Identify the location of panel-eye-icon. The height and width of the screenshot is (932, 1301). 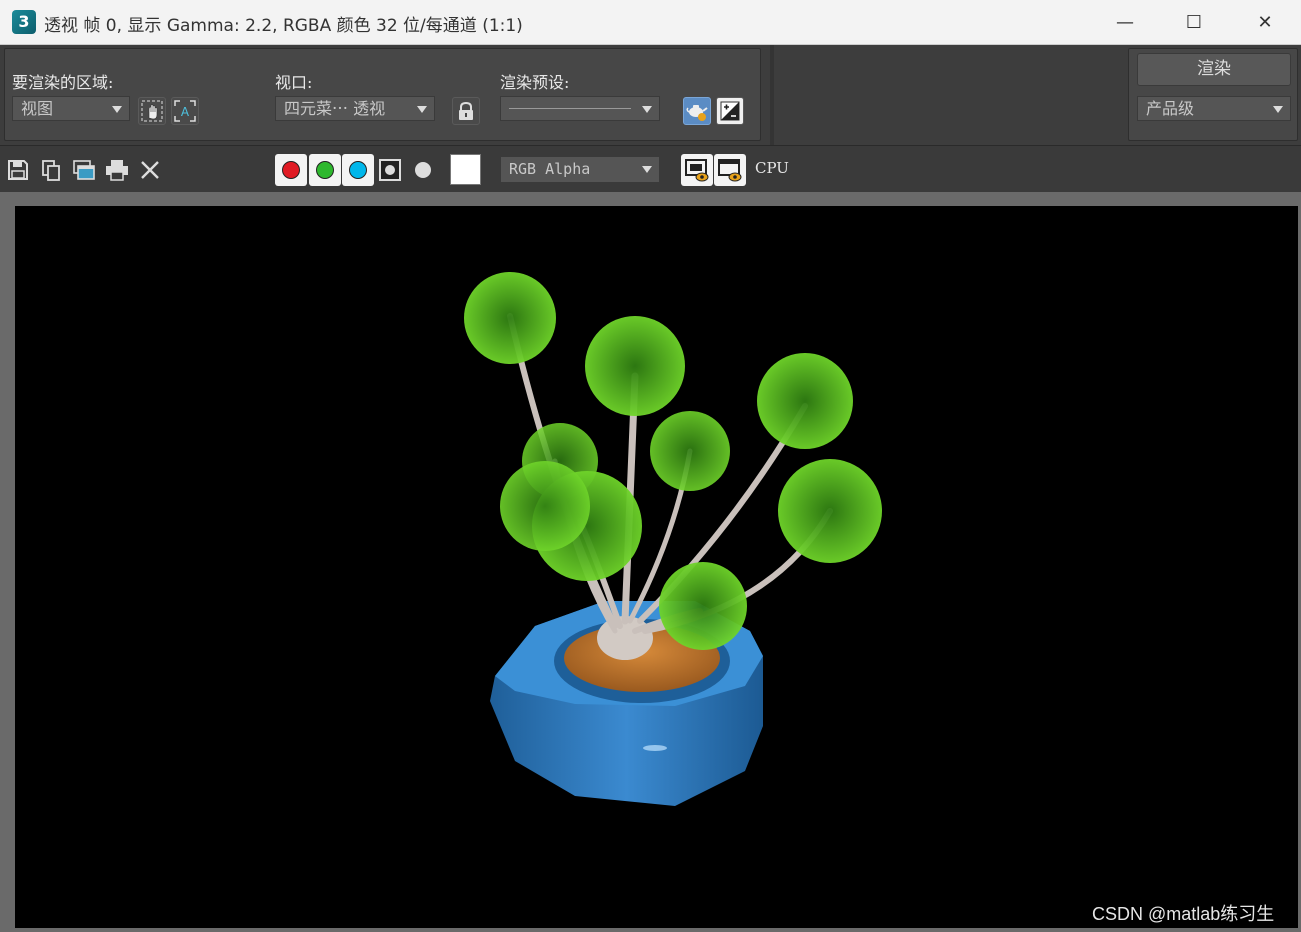
(730, 170).